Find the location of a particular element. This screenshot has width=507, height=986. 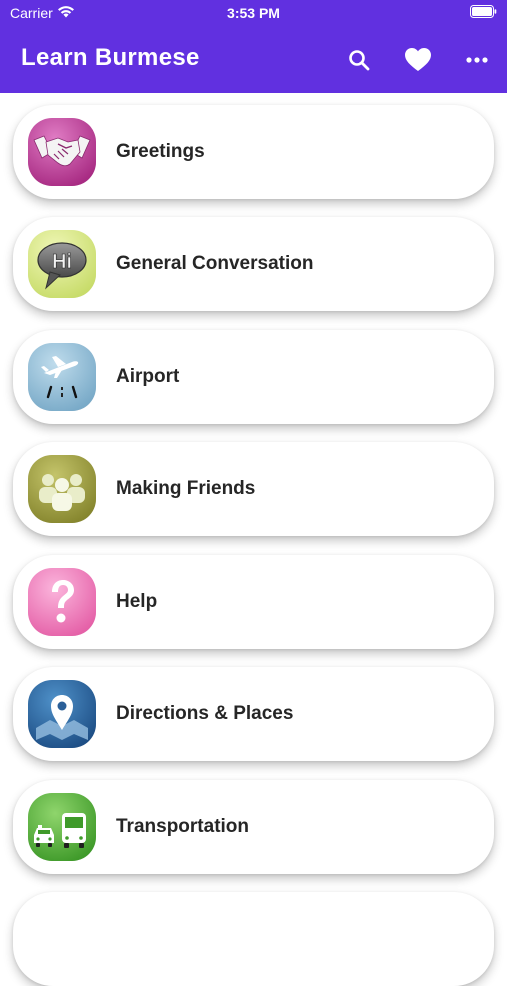

speech-bubble-icon: Hi is located at coordinates (62, 264).